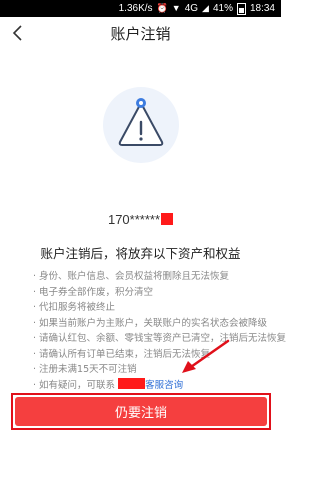 Image resolution: width=320 pixels, height=500 pixels. Describe the element at coordinates (140, 253) in the screenshot. I see `notice-heading: 账户注销后，将放弃以下资产和权益` at that location.